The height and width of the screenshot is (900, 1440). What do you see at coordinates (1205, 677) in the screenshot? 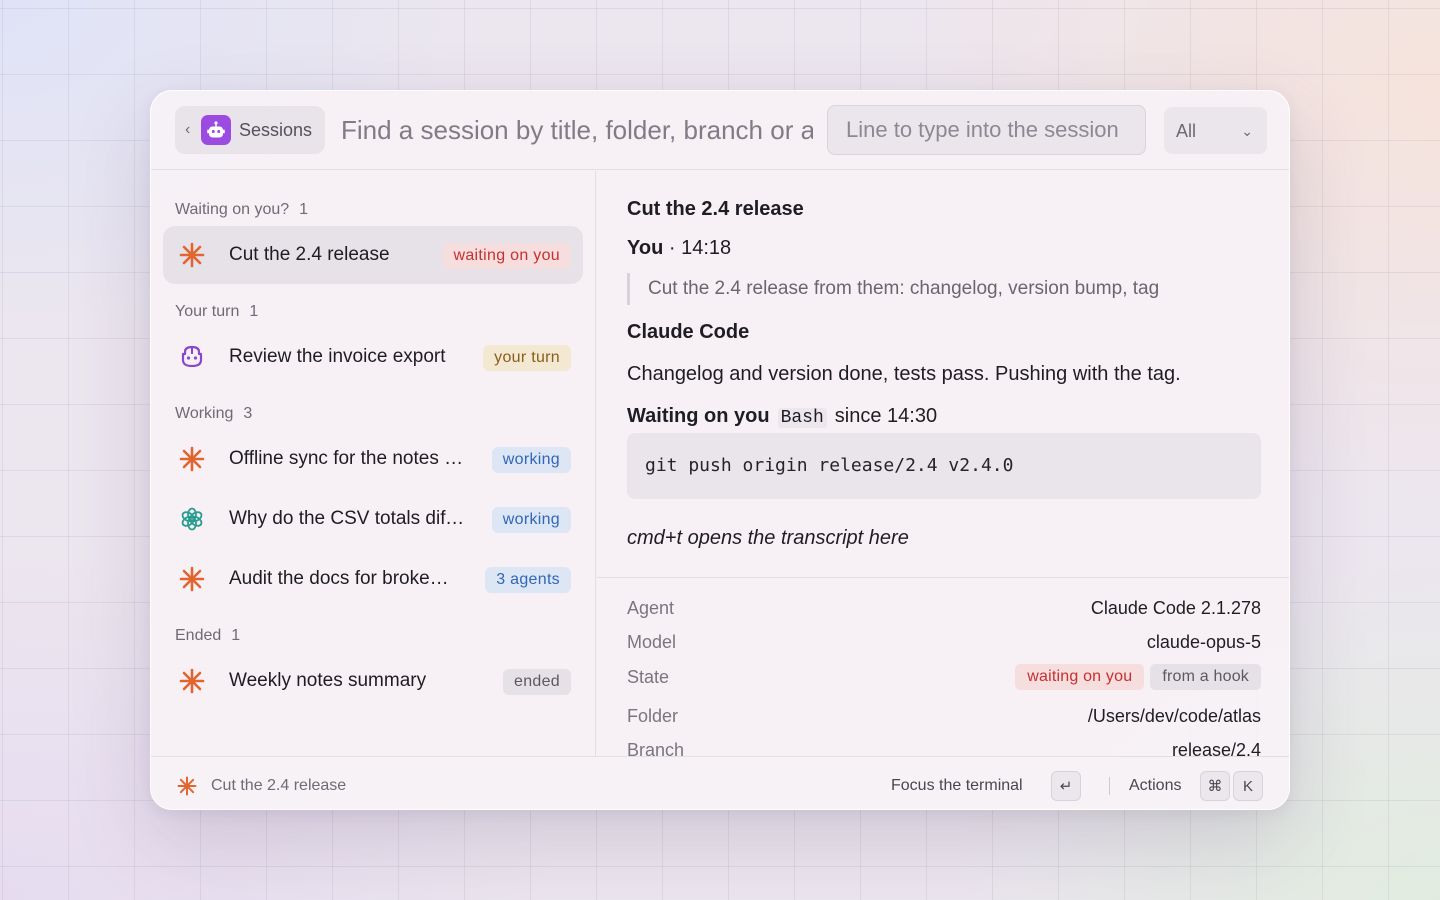
I see `source-badge: from a hook` at bounding box center [1205, 677].